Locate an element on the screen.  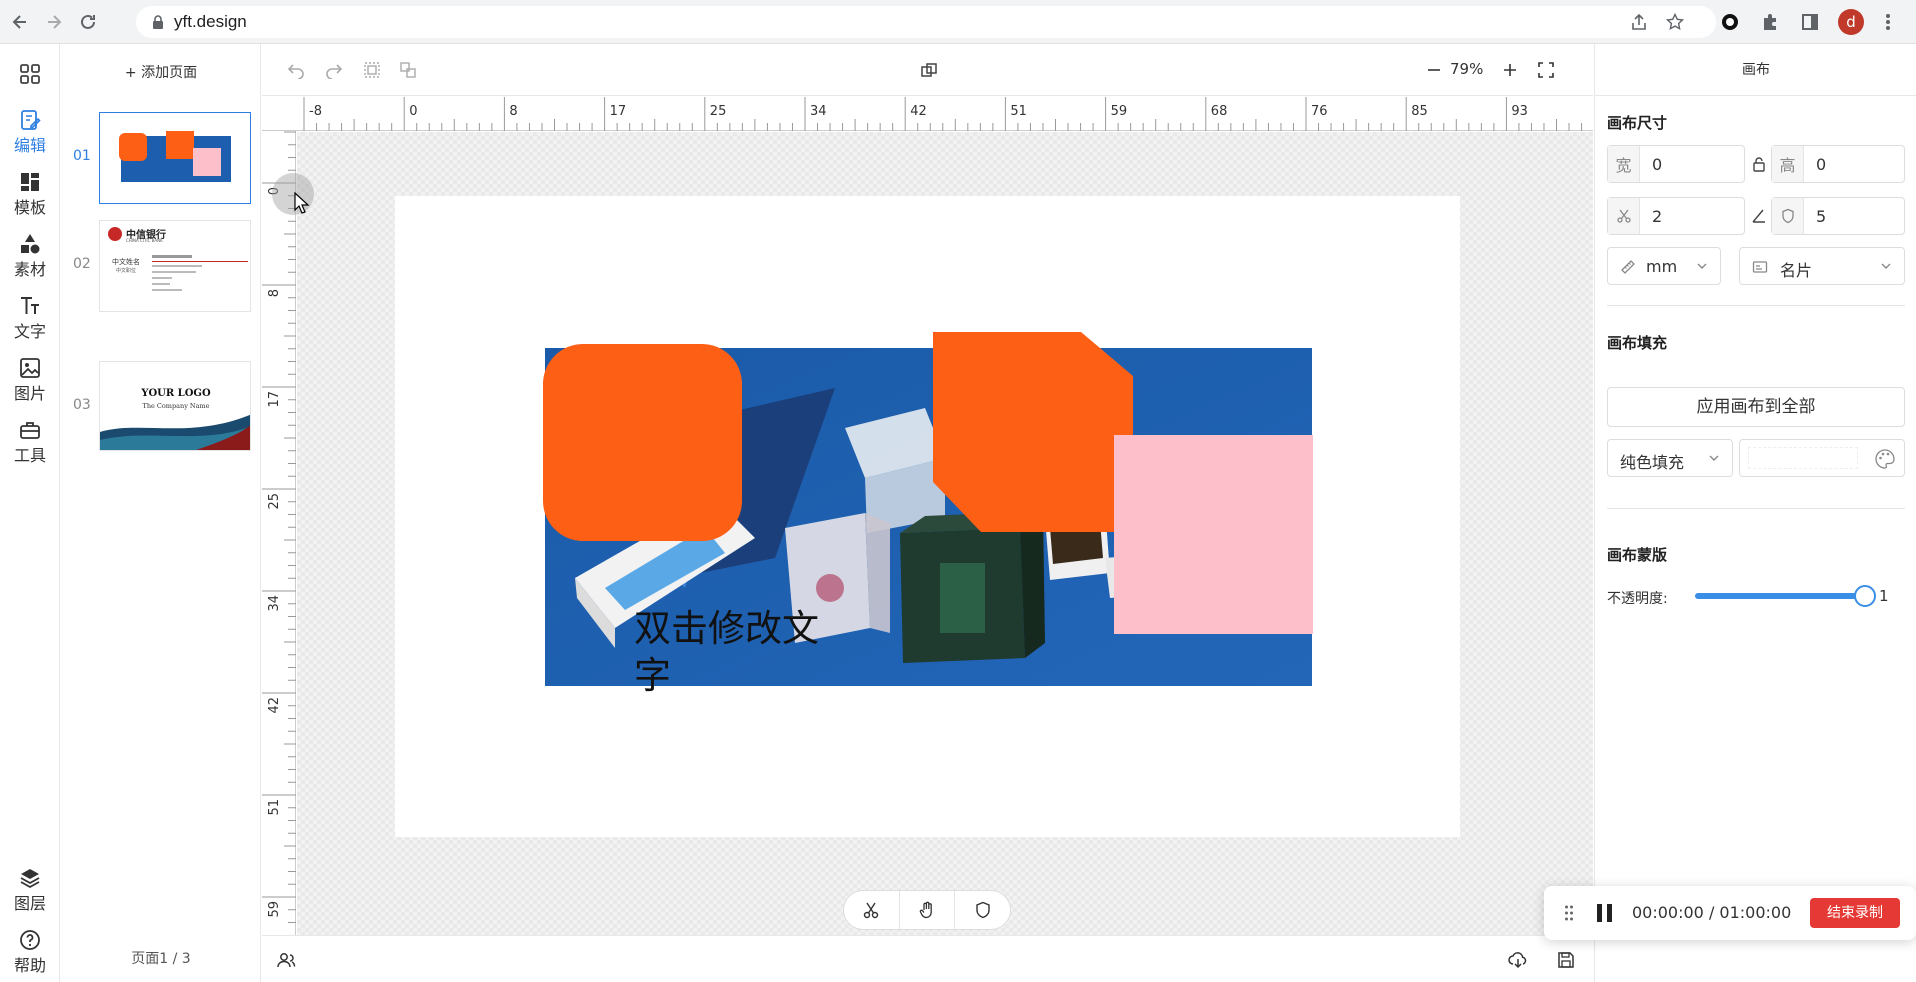
canvas-textbox: 双击修改文字 is located at coordinates (734, 652).